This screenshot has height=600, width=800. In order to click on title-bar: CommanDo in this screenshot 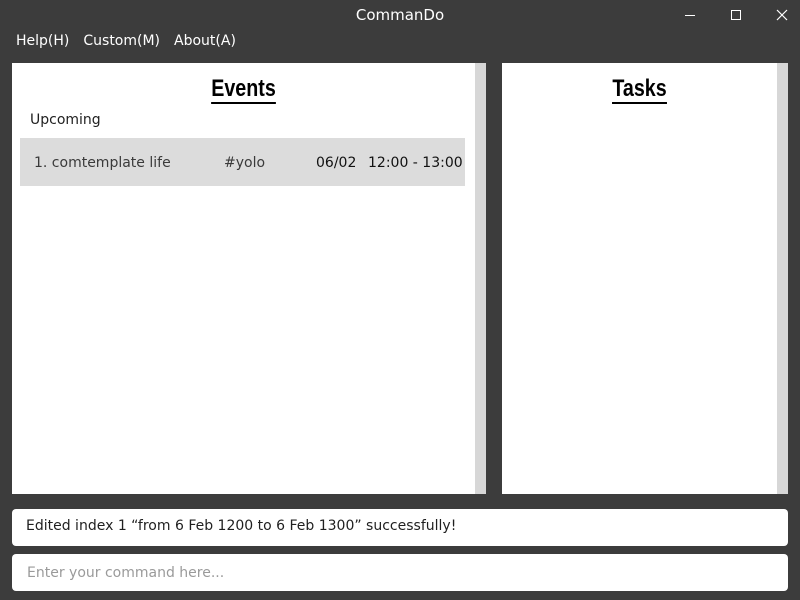, I will do `click(400, 15)`.